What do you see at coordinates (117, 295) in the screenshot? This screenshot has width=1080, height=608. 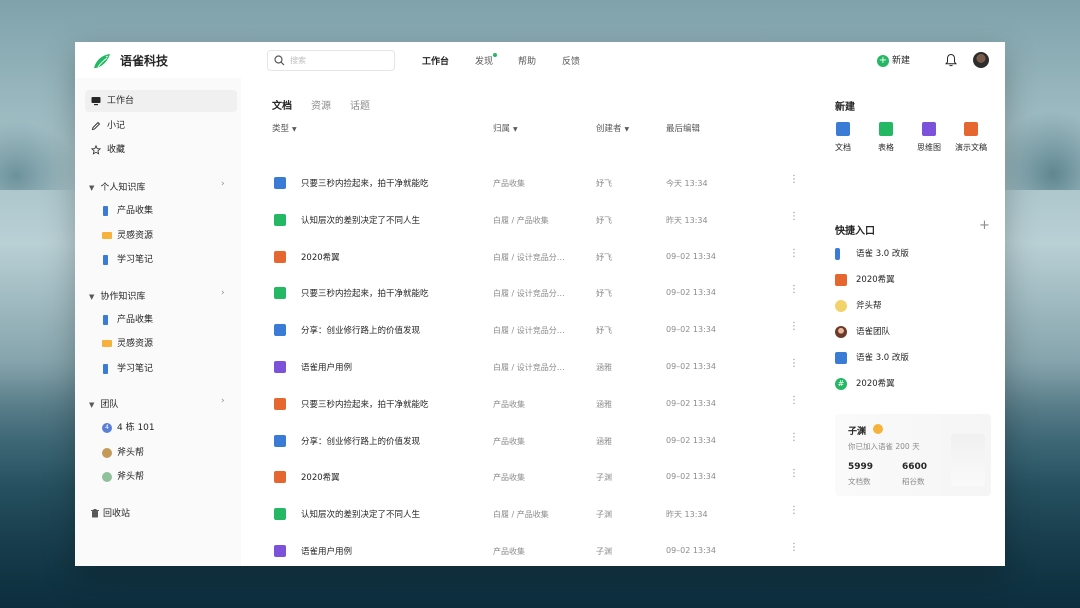 I see `sidebar-group-collab: ▼ 协作知识库` at bounding box center [117, 295].